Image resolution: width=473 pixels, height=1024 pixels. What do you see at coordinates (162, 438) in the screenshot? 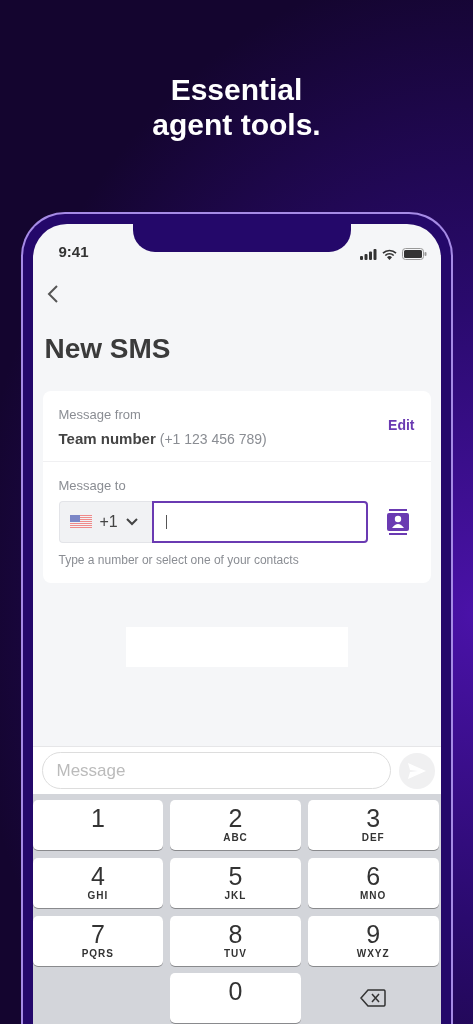
I see `sender-number: Team number (+1 123 456 789)` at bounding box center [162, 438].